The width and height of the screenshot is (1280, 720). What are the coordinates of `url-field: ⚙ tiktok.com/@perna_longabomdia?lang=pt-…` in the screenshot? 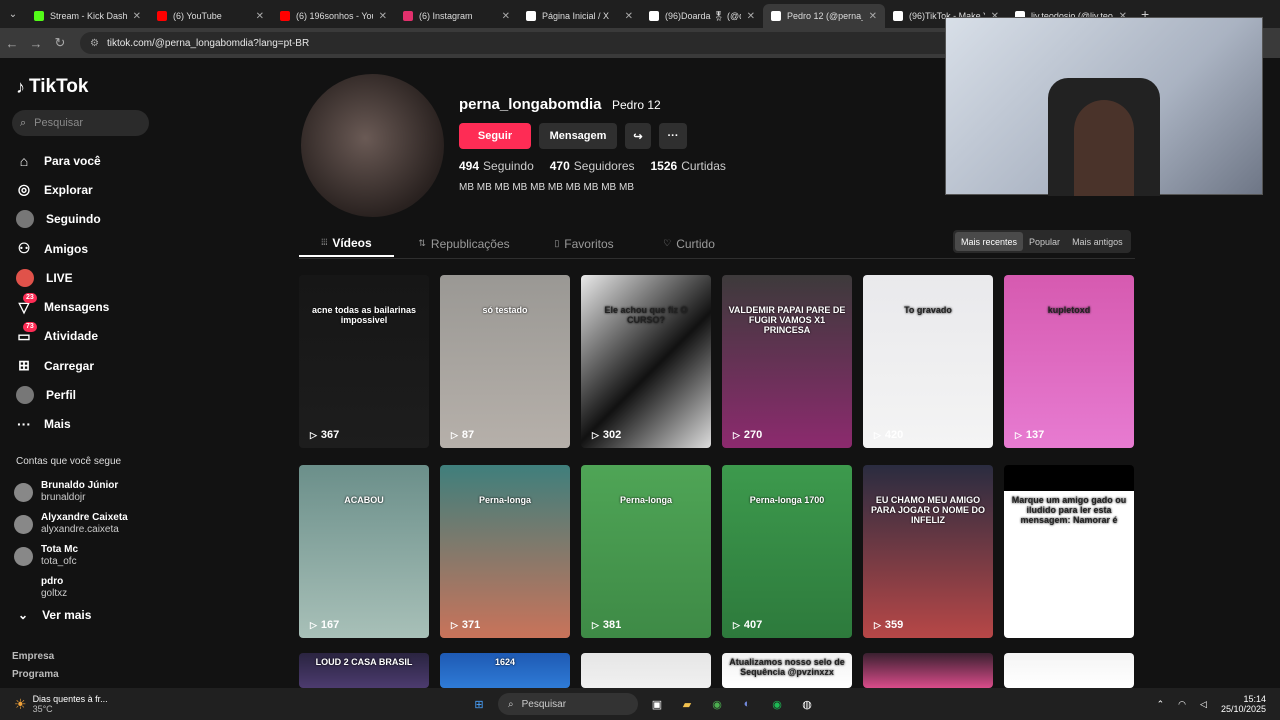 It's located at (530, 43).